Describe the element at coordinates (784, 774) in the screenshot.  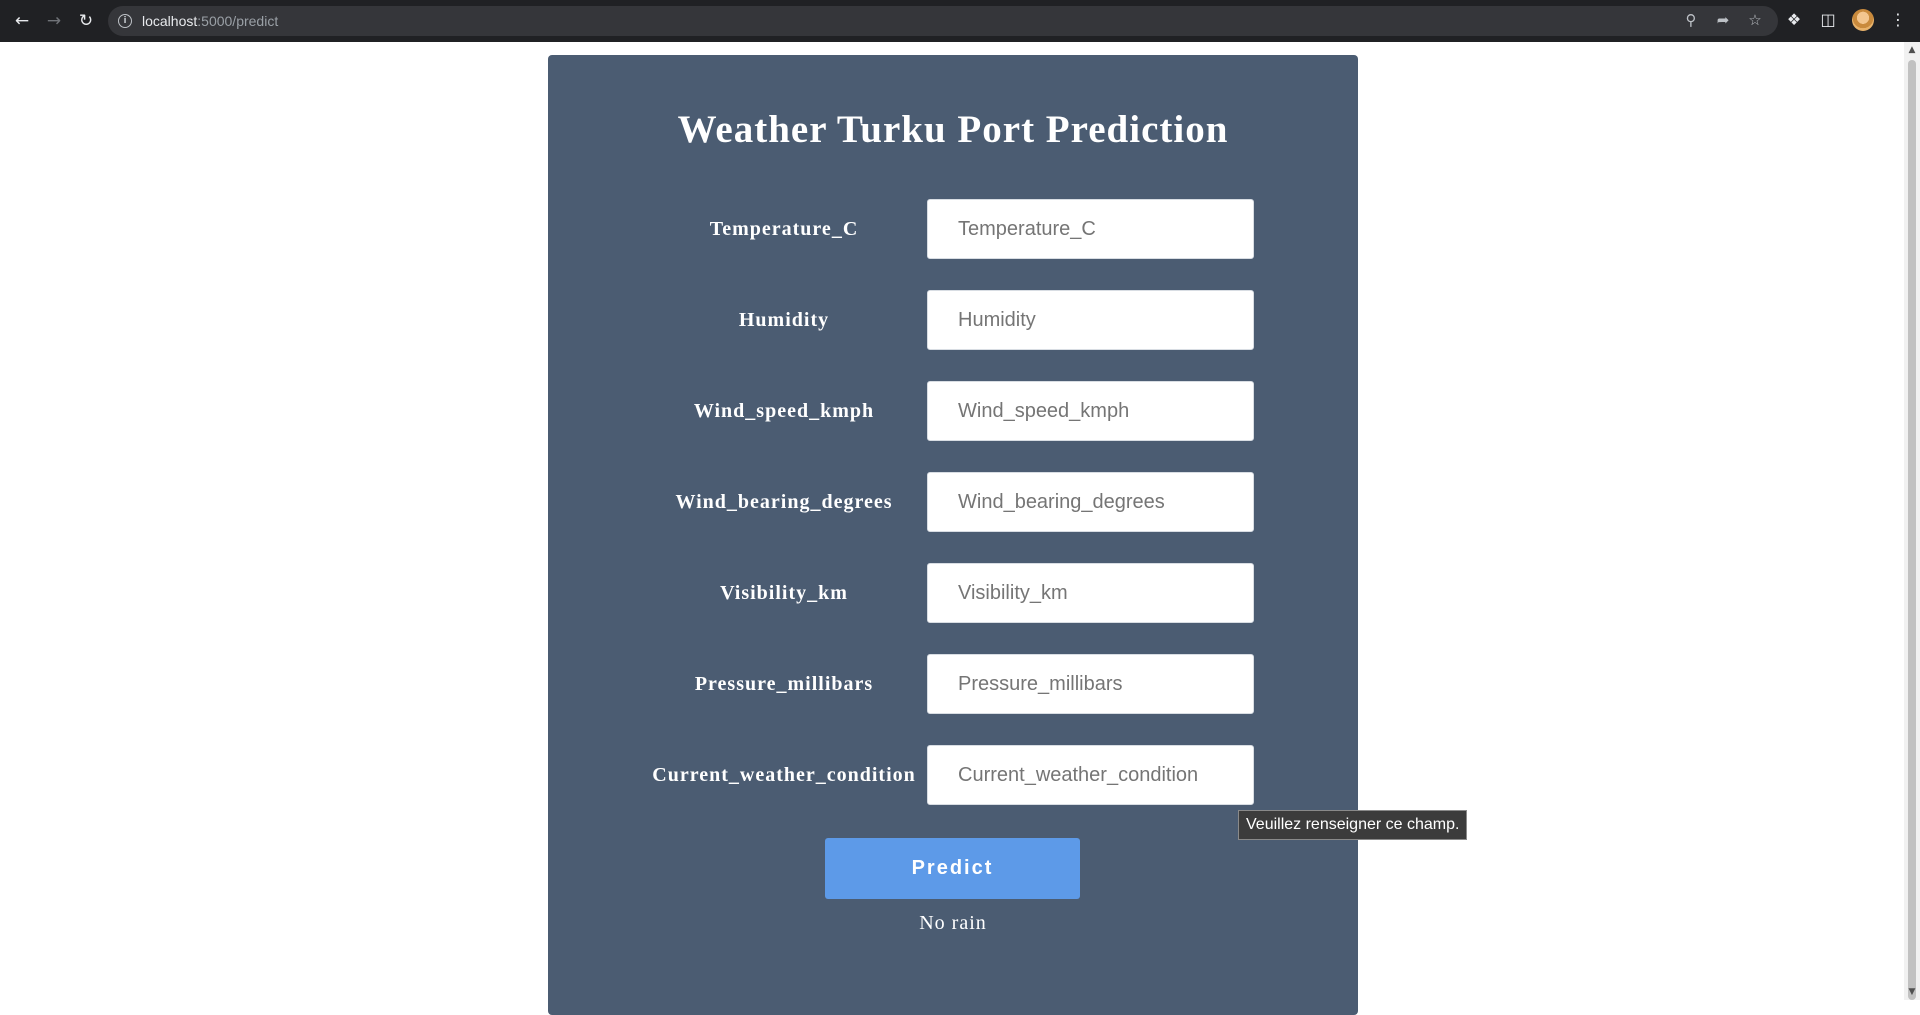
I see `field-label: Current_weather_condition` at that location.